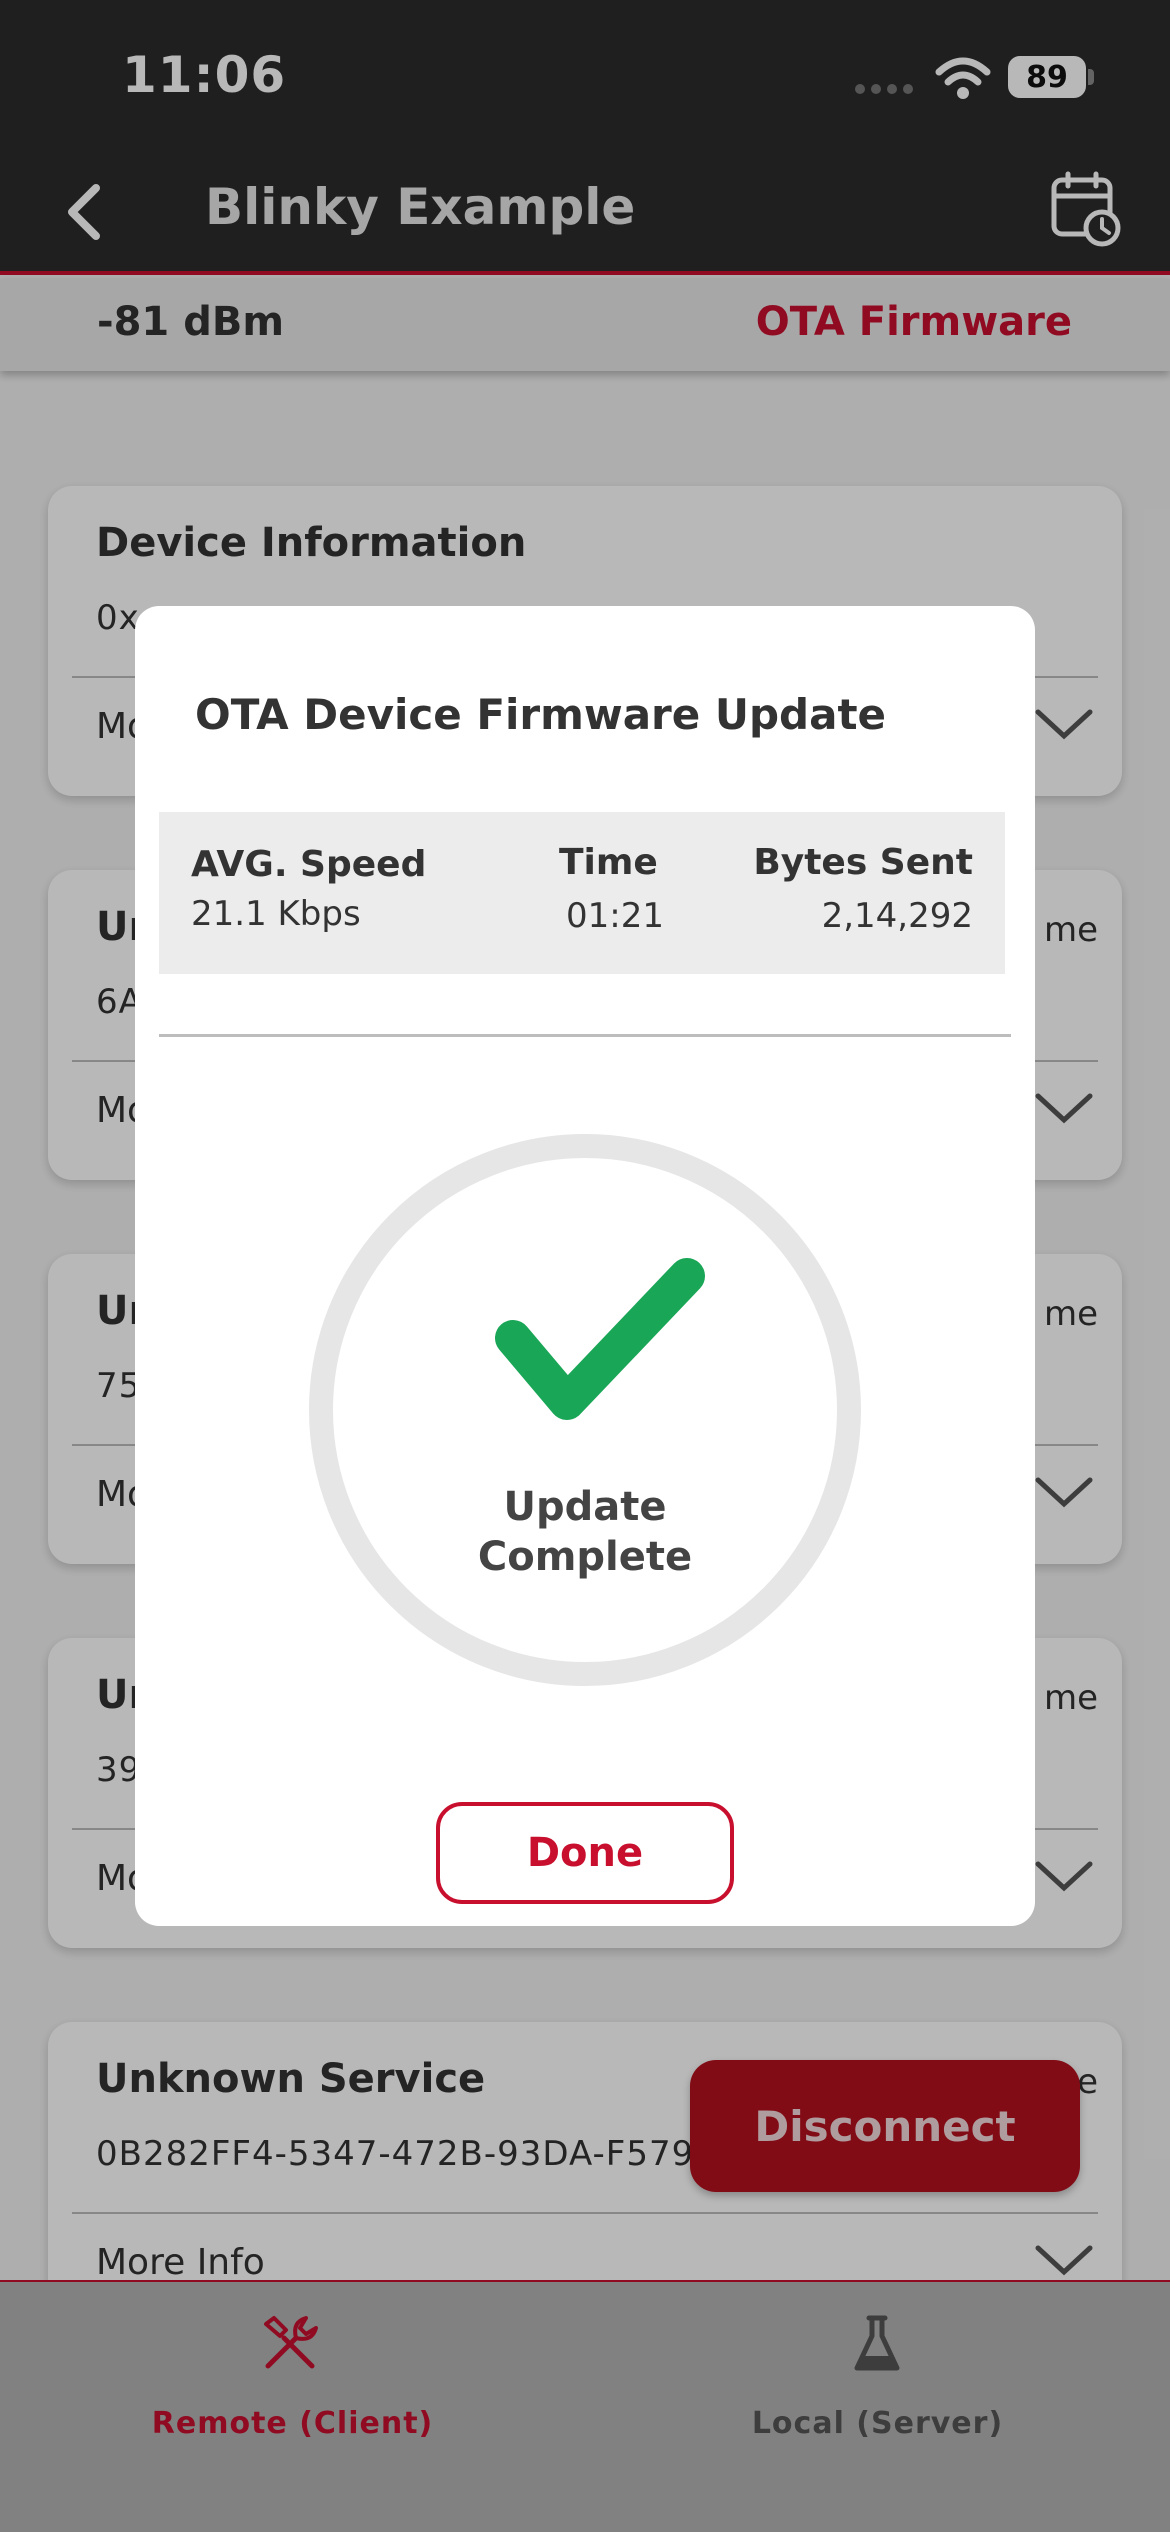 The width and height of the screenshot is (1170, 2532). What do you see at coordinates (541, 714) in the screenshot?
I see `dialog-title: OTA Device Firmware Update` at bounding box center [541, 714].